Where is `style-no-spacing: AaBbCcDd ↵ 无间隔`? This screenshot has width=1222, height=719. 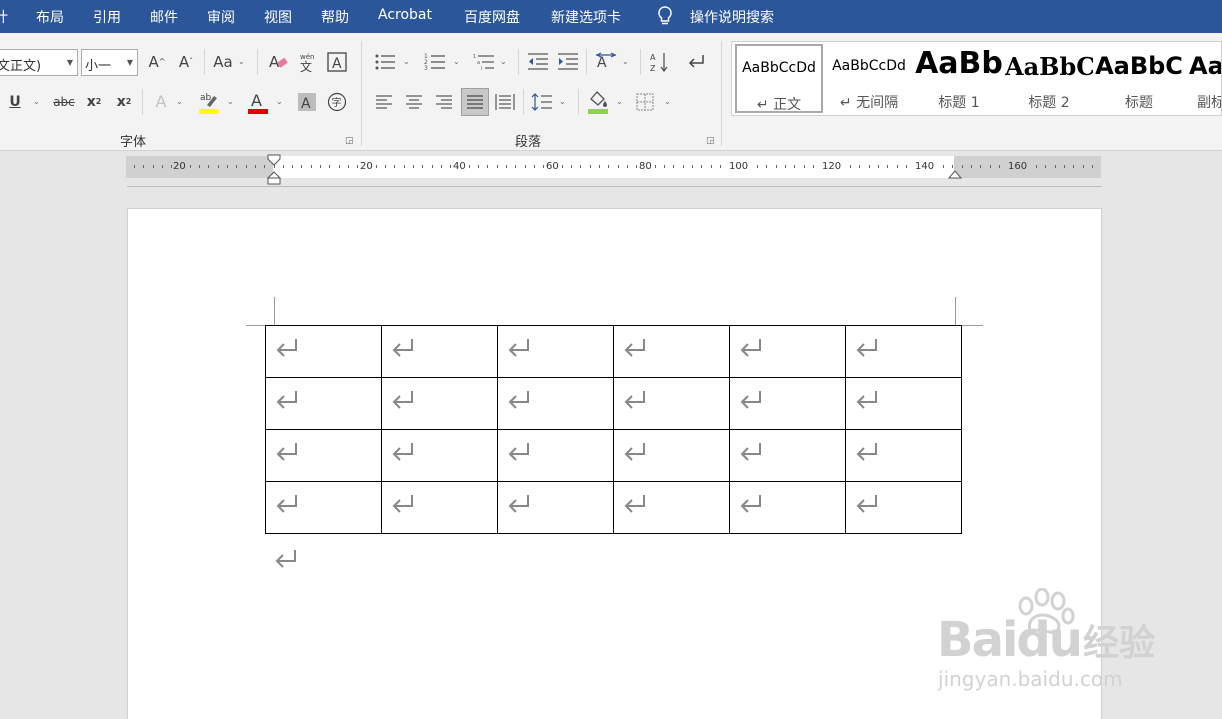
style-no-spacing: AaBbCcDd ↵ 无间隔 is located at coordinates (869, 78).